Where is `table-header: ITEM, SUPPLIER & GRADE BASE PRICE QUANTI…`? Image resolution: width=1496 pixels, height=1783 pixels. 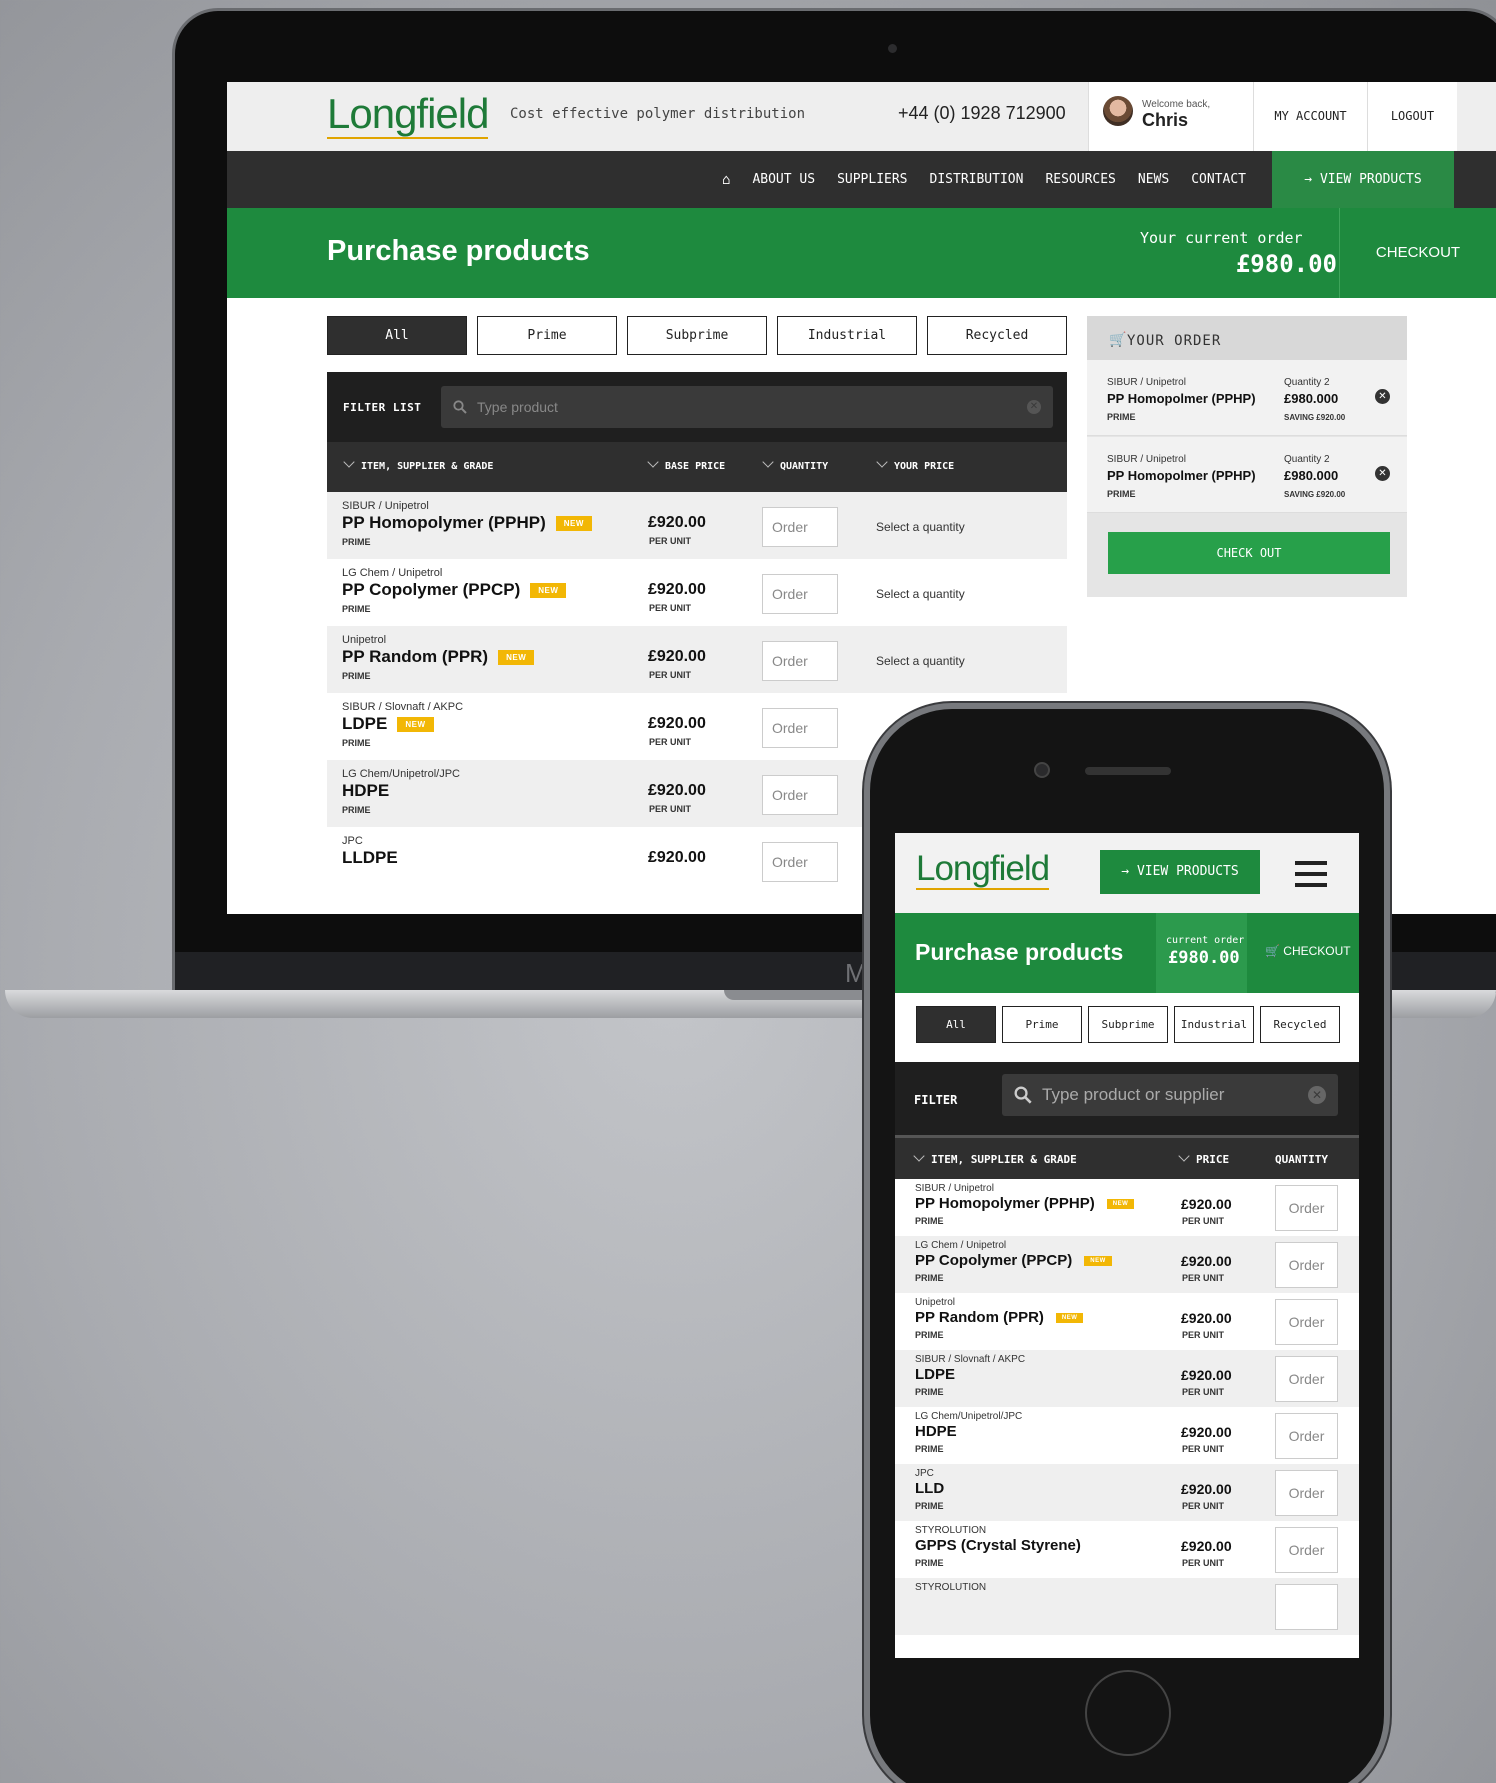 table-header: ITEM, SUPPLIER & GRADE BASE PRICE QUANTI… is located at coordinates (697, 467).